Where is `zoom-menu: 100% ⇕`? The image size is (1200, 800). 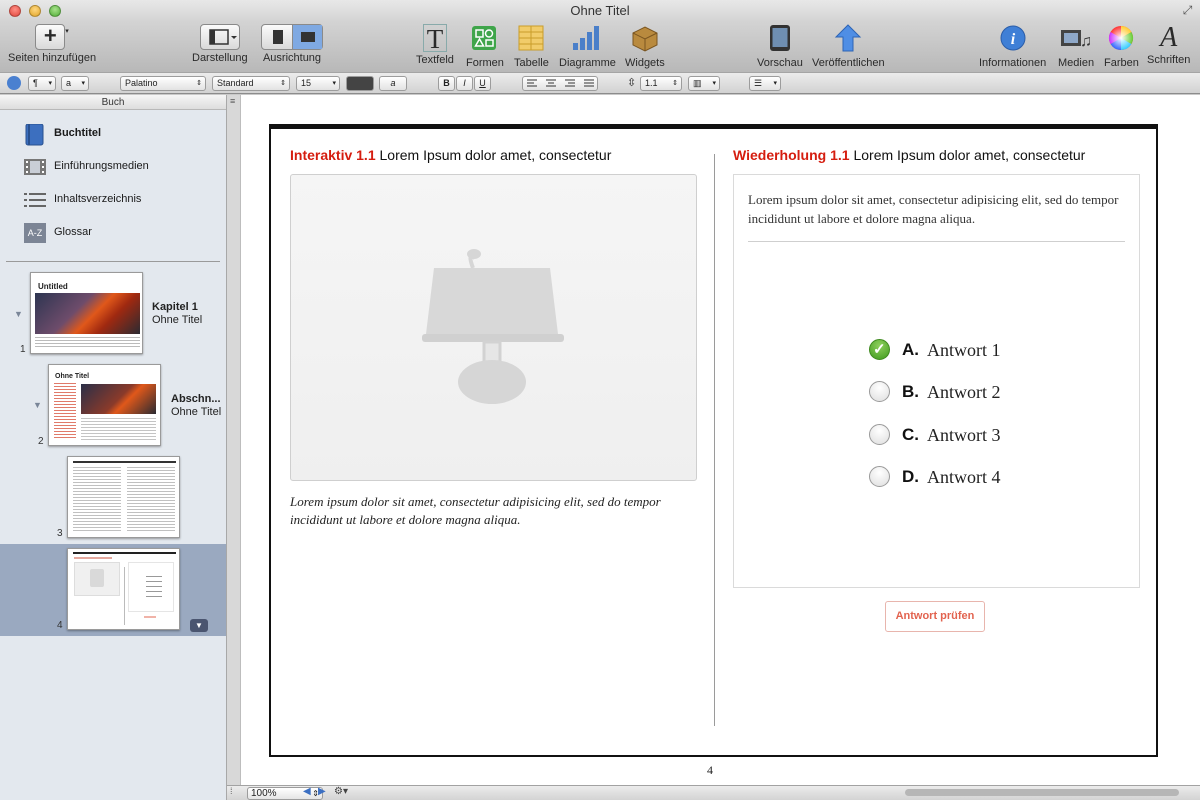 zoom-menu: 100% ⇕ is located at coordinates (285, 793).